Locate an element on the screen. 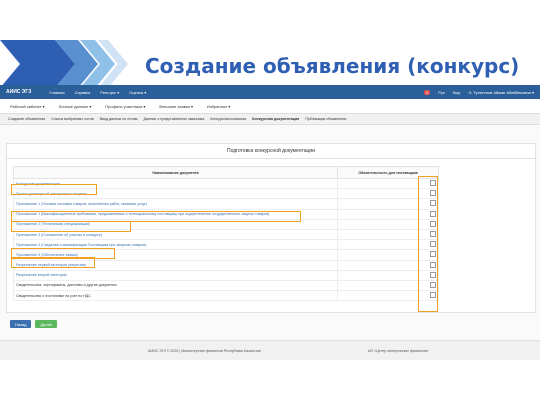 This screenshot has width=540, height=405. tab-representatives: Данные о представителях заказчика is located at coordinates (173, 119).